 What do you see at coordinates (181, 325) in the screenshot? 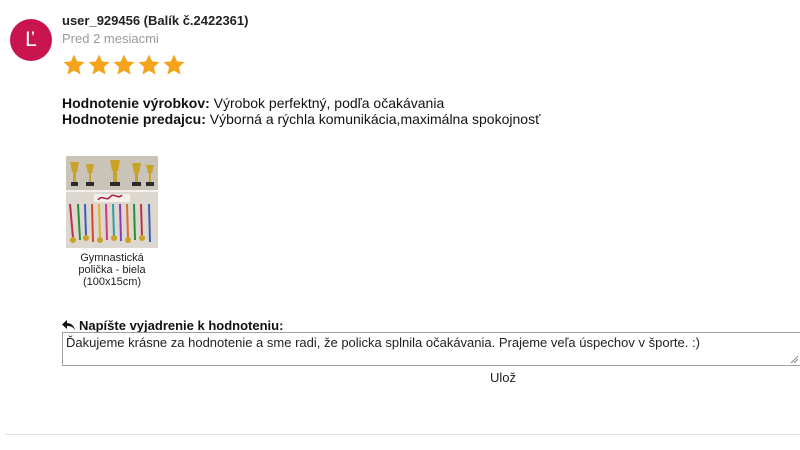
I see `reply-label-text: Napíšte vyjadrenie k hodnoteniu:` at bounding box center [181, 325].